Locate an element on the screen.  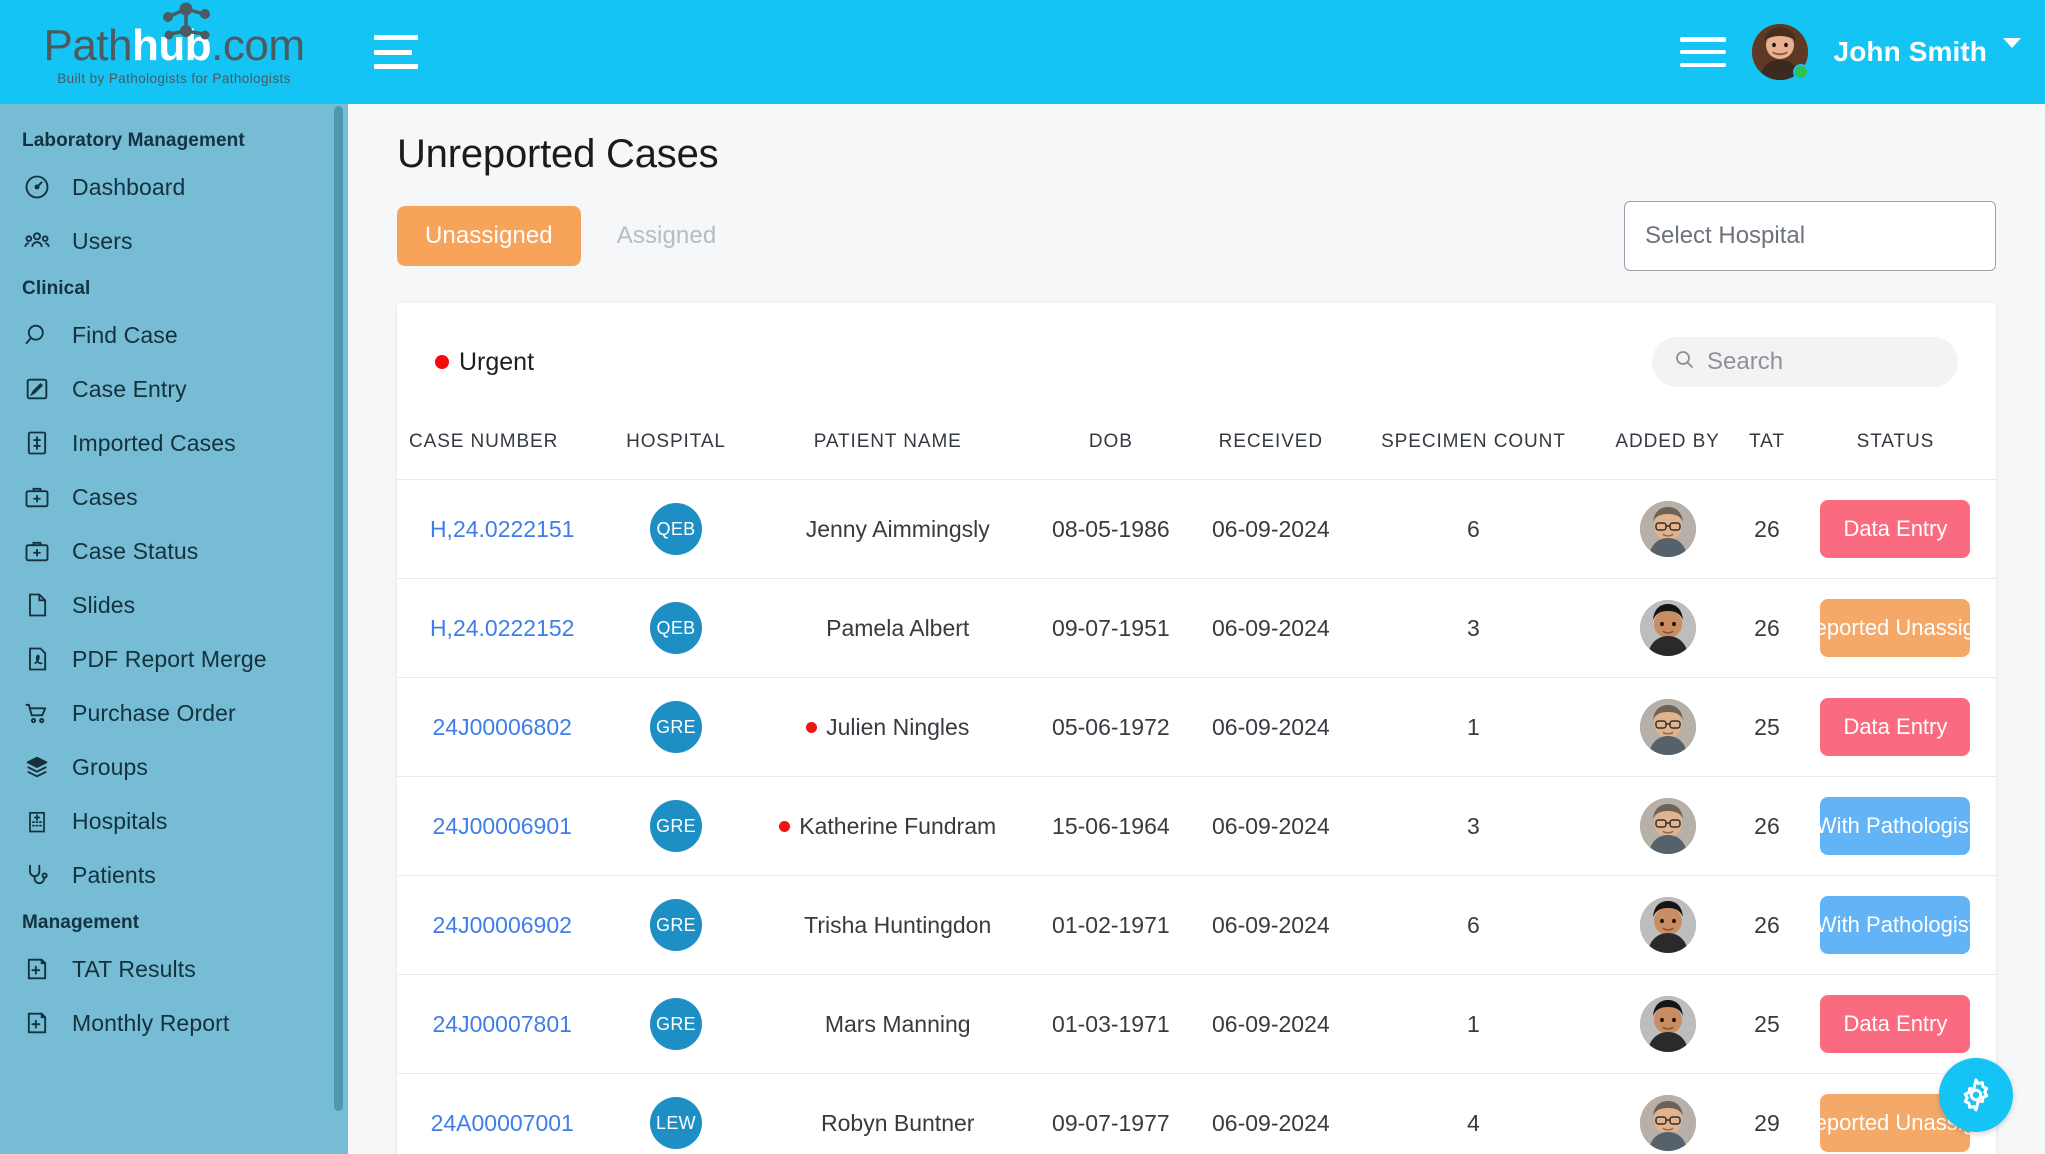
sidebar-item-label: Find Case is located at coordinates (125, 334).